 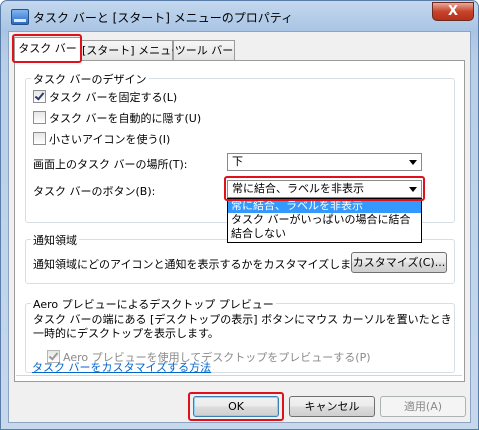 I want to click on dropdown-option: タスク バーがいっぱいの場合に結合, so click(x=324, y=220).